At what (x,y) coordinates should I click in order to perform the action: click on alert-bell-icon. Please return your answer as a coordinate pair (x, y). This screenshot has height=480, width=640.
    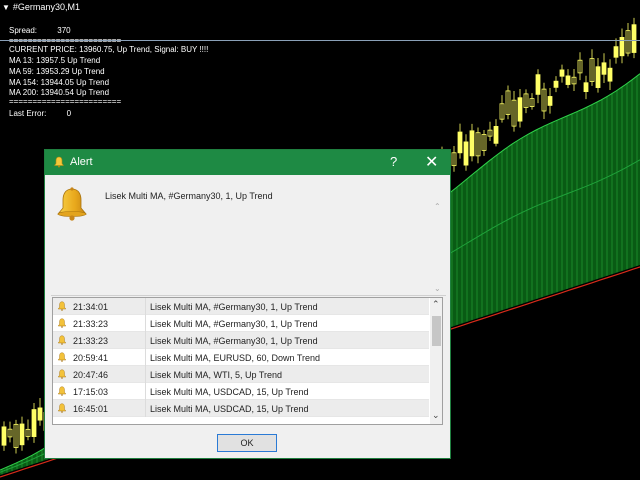
    Looking at the image, I should click on (72, 204).